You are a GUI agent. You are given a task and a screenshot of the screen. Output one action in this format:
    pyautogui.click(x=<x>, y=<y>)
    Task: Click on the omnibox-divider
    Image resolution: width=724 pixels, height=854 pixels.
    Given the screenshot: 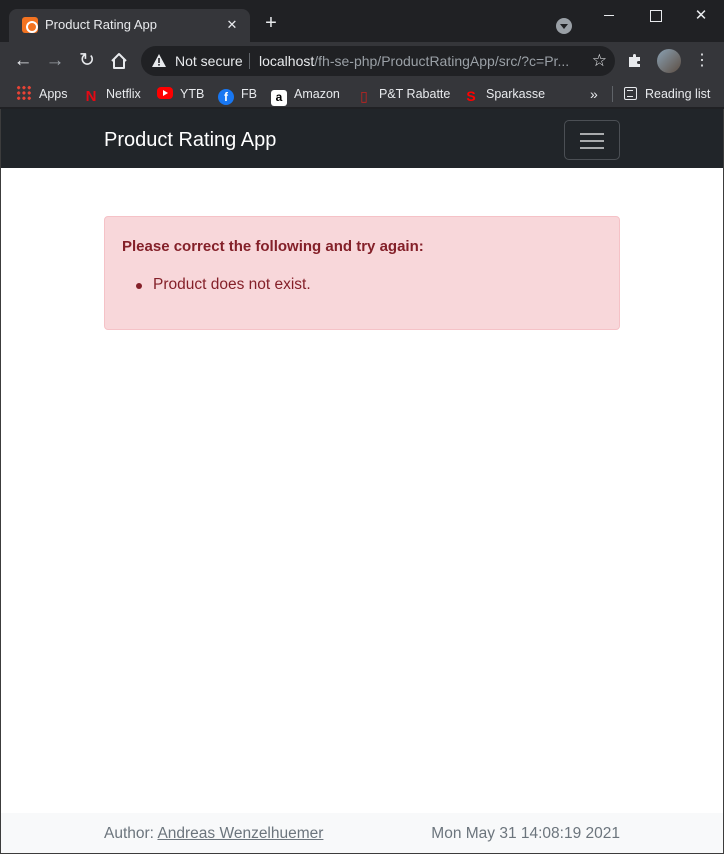 What is the action you would take?
    pyautogui.click(x=249, y=61)
    